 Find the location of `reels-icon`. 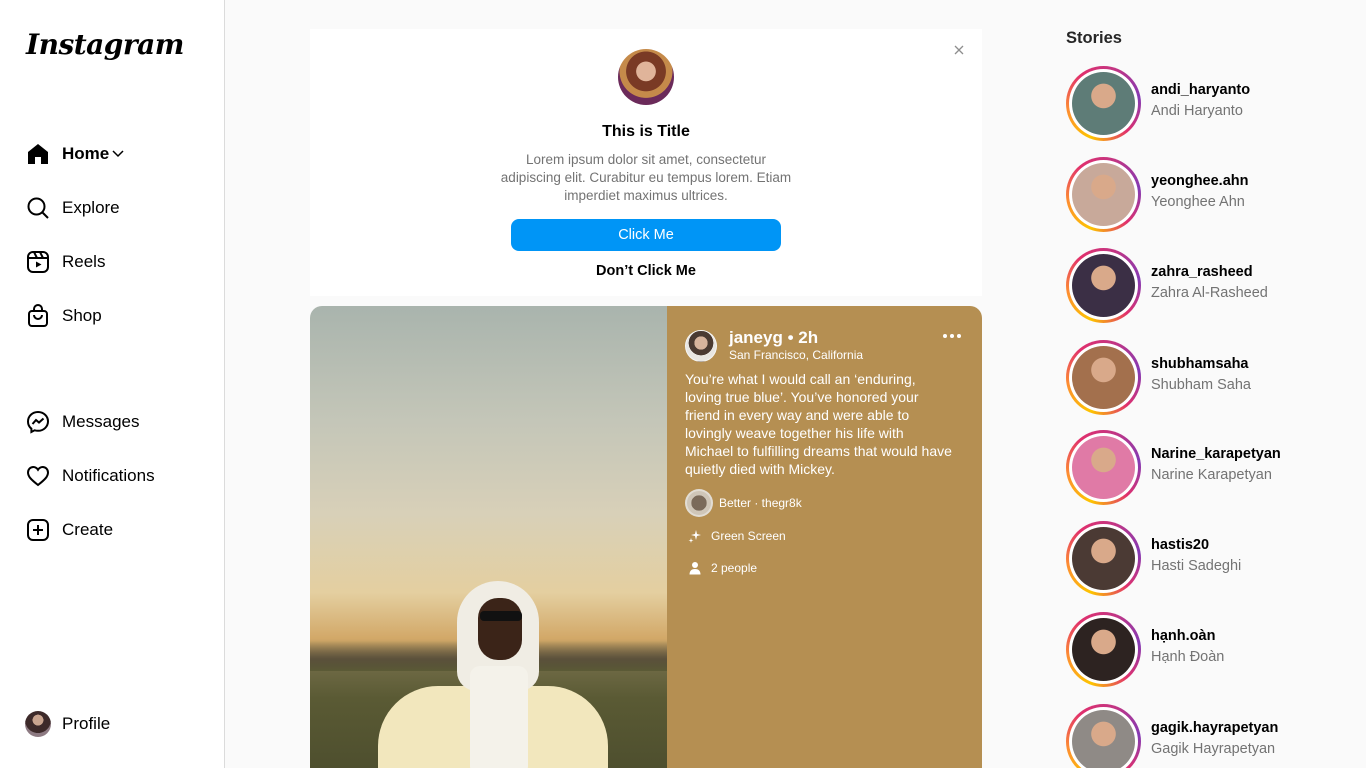

reels-icon is located at coordinates (38, 262).